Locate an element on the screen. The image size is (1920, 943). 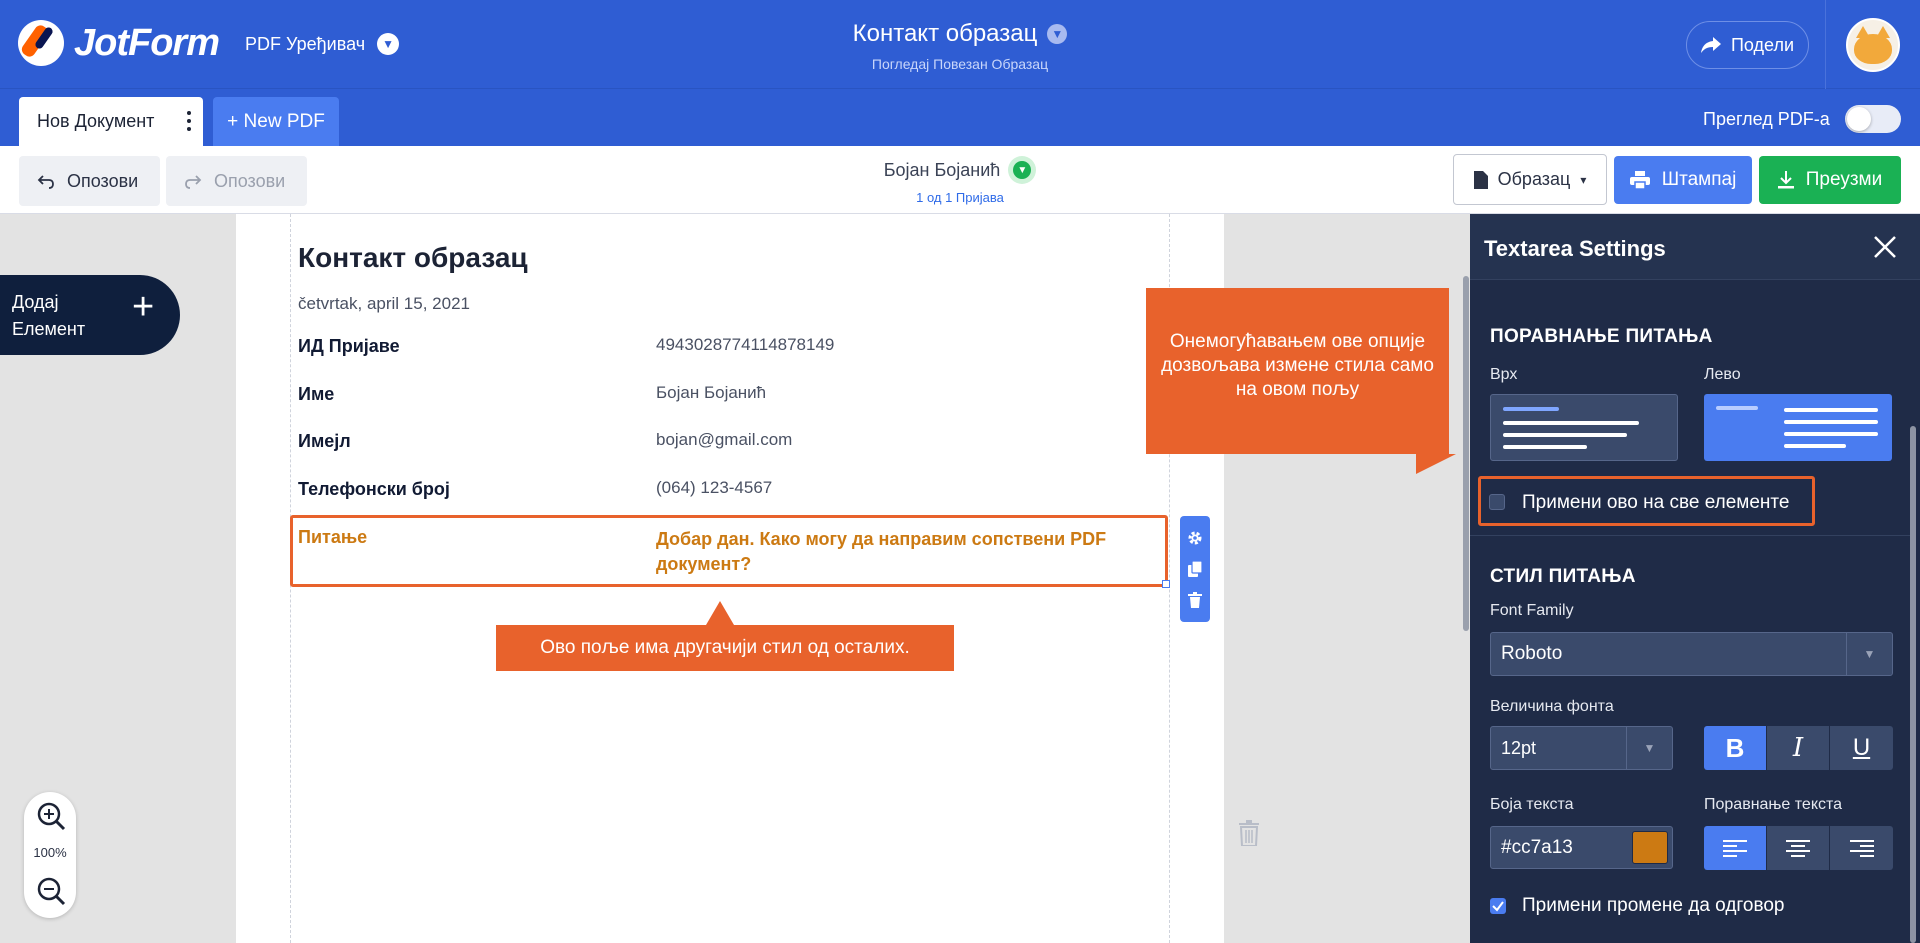
app-switcher: PDF Уређивач ▼ is located at coordinates (322, 44).